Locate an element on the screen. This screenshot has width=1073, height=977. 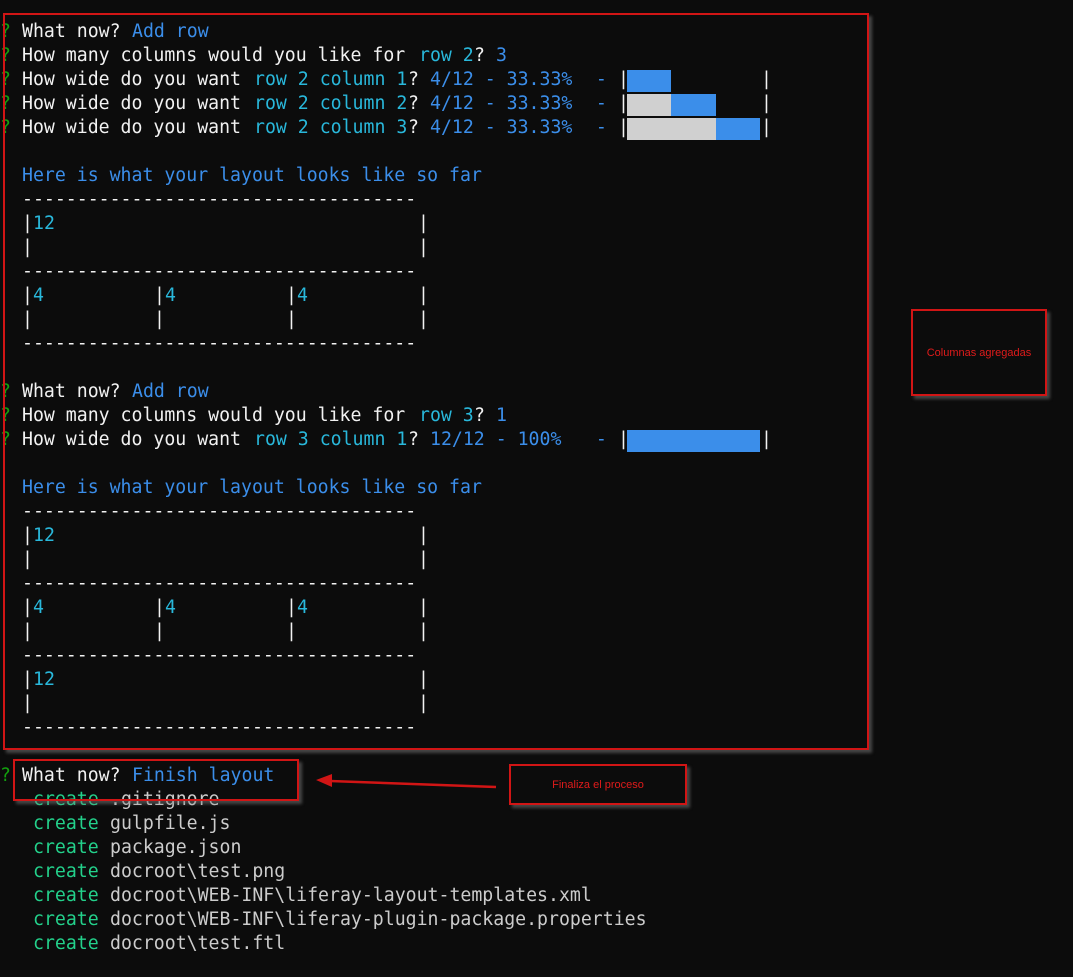
annotation-finish-note: Finaliza el proceso is located at coordinates (598, 784).